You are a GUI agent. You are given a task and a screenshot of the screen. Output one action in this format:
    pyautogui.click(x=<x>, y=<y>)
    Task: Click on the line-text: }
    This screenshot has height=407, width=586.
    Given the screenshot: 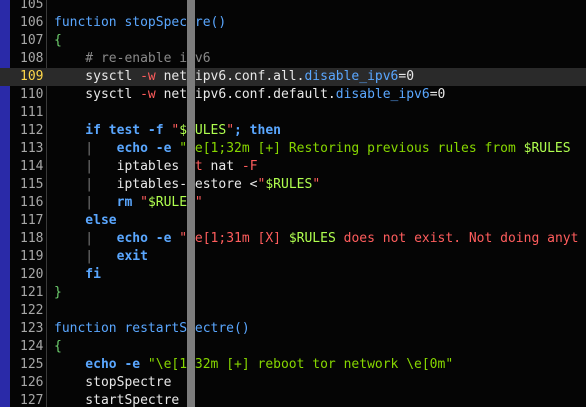 What is the action you would take?
    pyautogui.click(x=58, y=293)
    